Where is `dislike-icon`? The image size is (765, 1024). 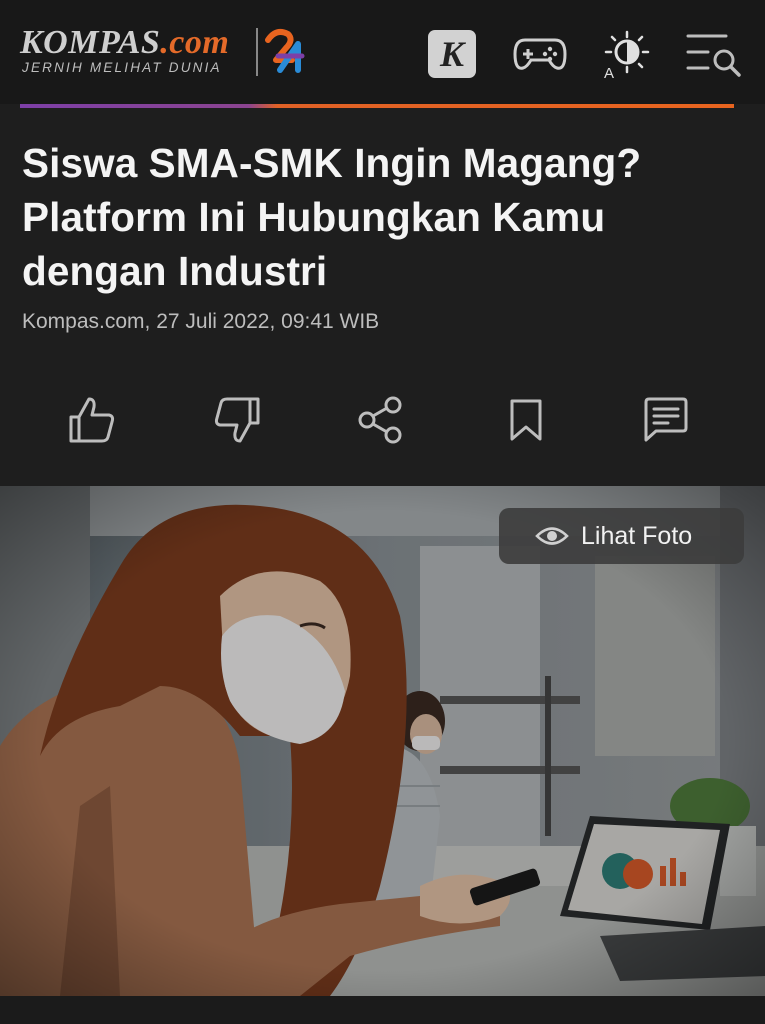 dislike-icon is located at coordinates (237, 420).